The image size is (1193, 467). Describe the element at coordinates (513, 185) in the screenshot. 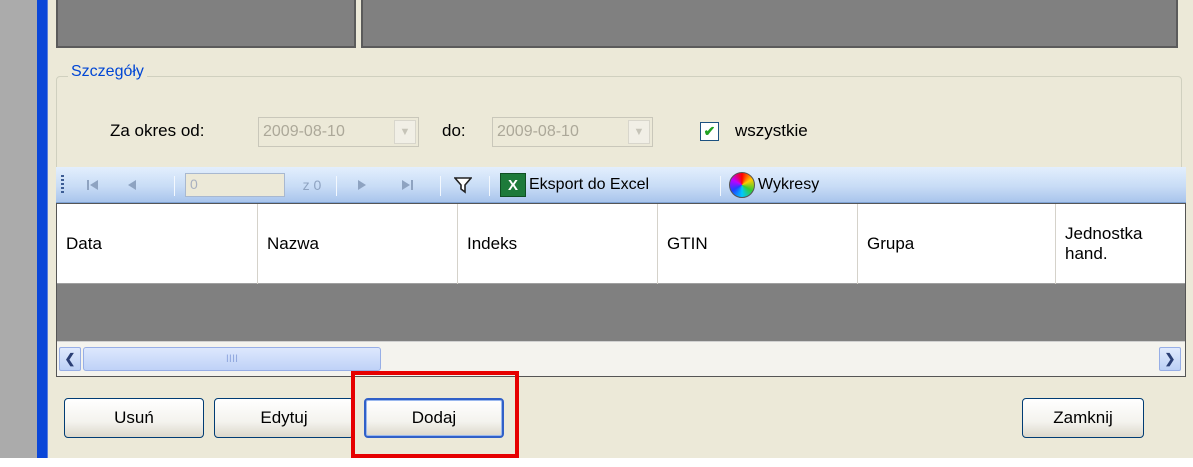

I see `excel-icon: X` at that location.